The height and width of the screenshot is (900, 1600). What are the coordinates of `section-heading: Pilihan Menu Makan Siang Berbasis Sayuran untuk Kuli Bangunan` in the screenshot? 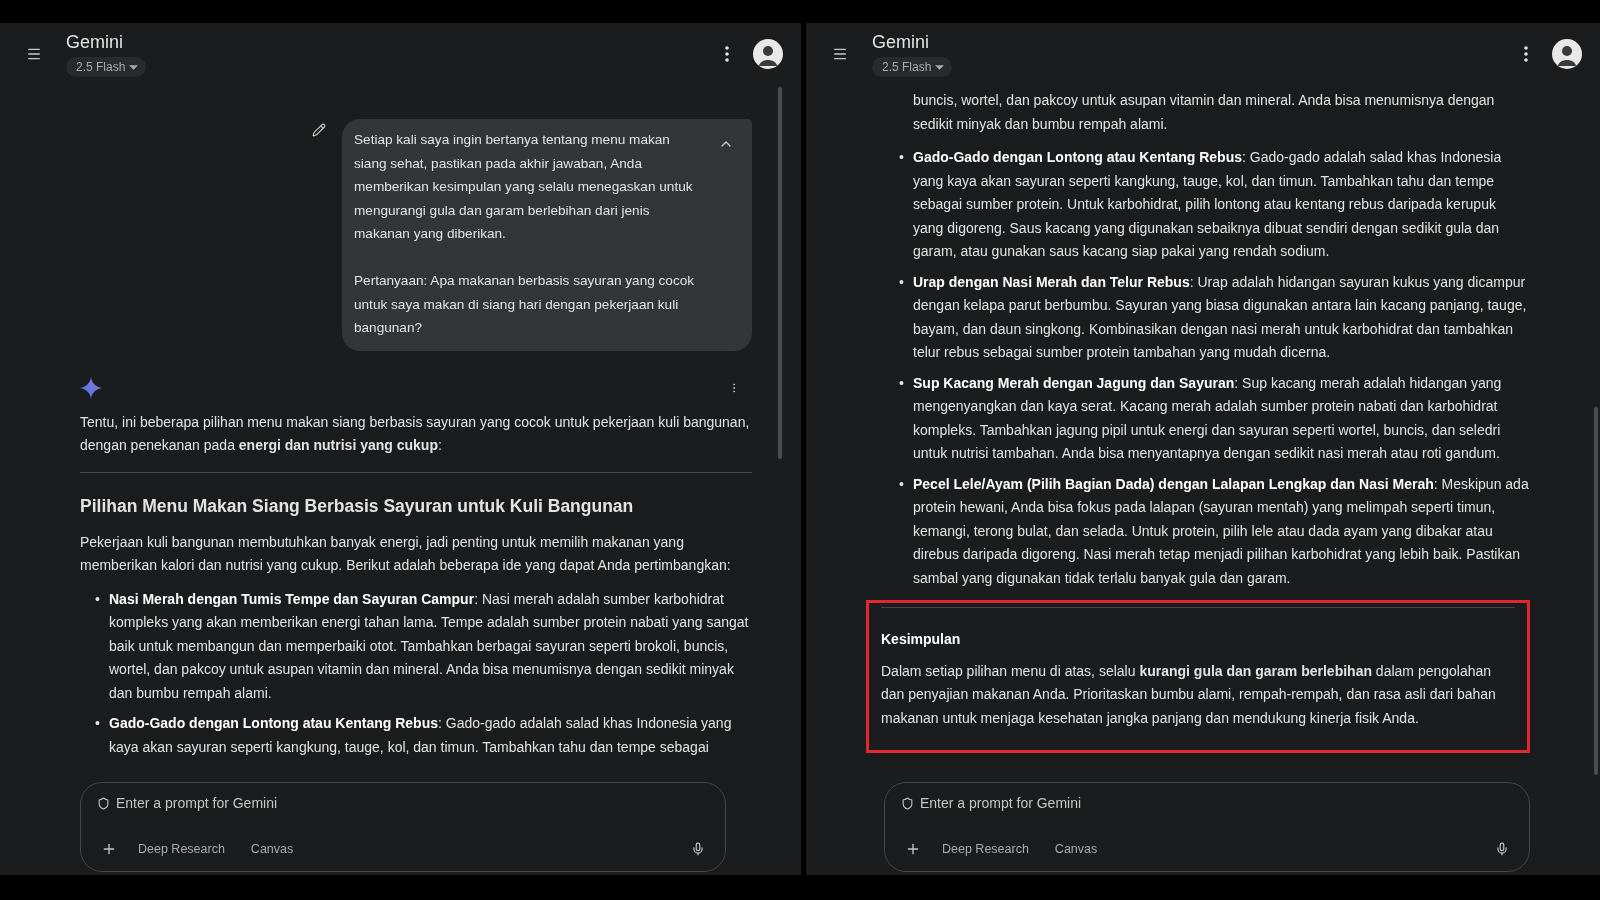 It's located at (357, 506).